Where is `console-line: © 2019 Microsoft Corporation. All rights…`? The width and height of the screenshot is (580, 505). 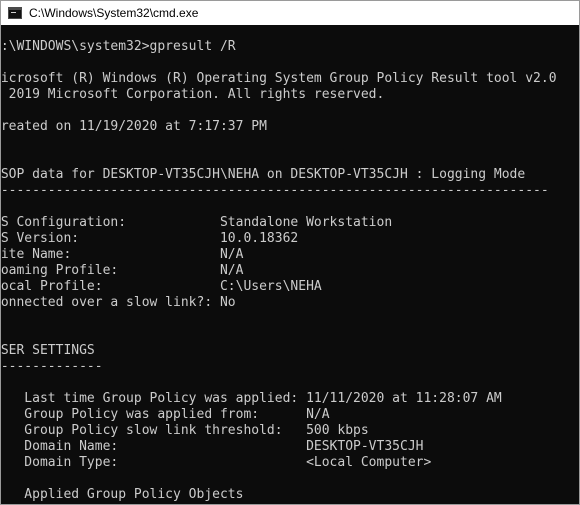 console-line: © 2019 Microsoft Corporation. All rights… is located at coordinates (193, 94).